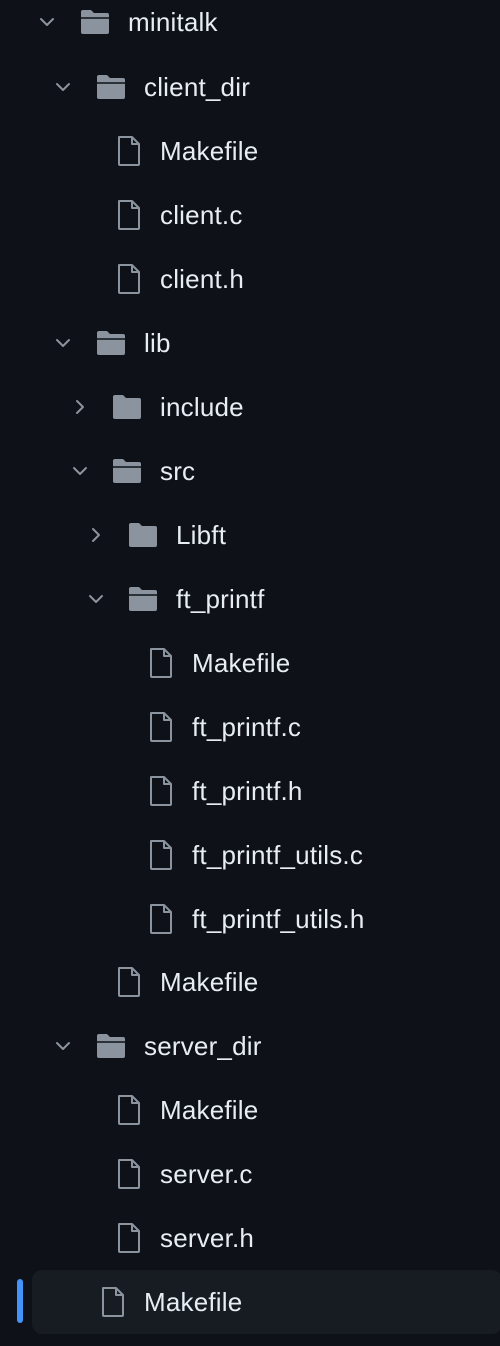 This screenshot has width=500, height=1346. What do you see at coordinates (250, 535) in the screenshot?
I see `tree-folder-libft: Libft` at bounding box center [250, 535].